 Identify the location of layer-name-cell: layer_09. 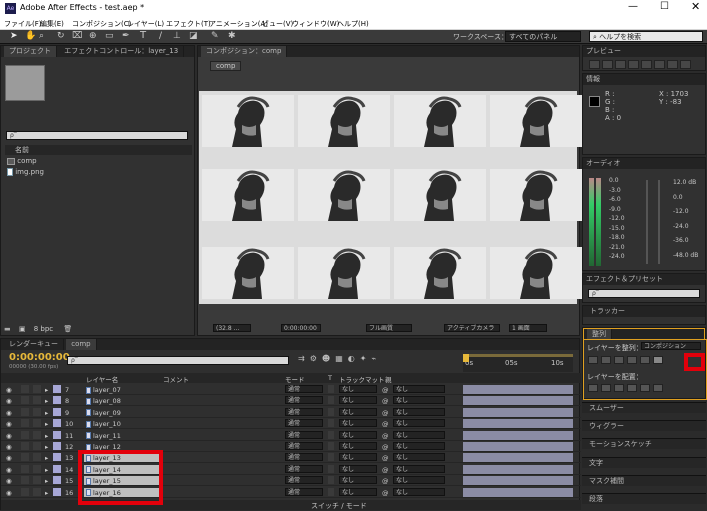
(121, 412).